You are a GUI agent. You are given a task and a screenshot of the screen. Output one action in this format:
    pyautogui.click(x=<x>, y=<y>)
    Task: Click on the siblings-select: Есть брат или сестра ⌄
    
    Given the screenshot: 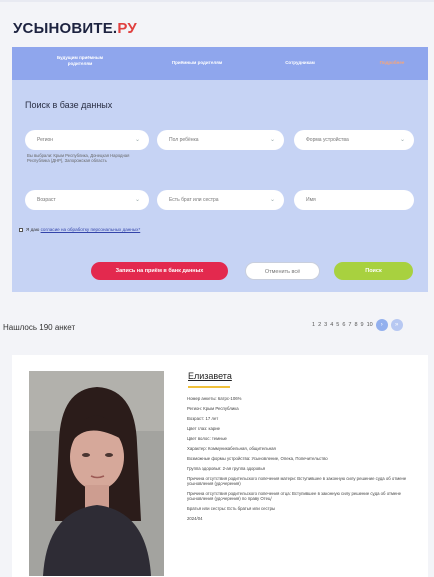 What is the action you would take?
    pyautogui.click(x=220, y=200)
    